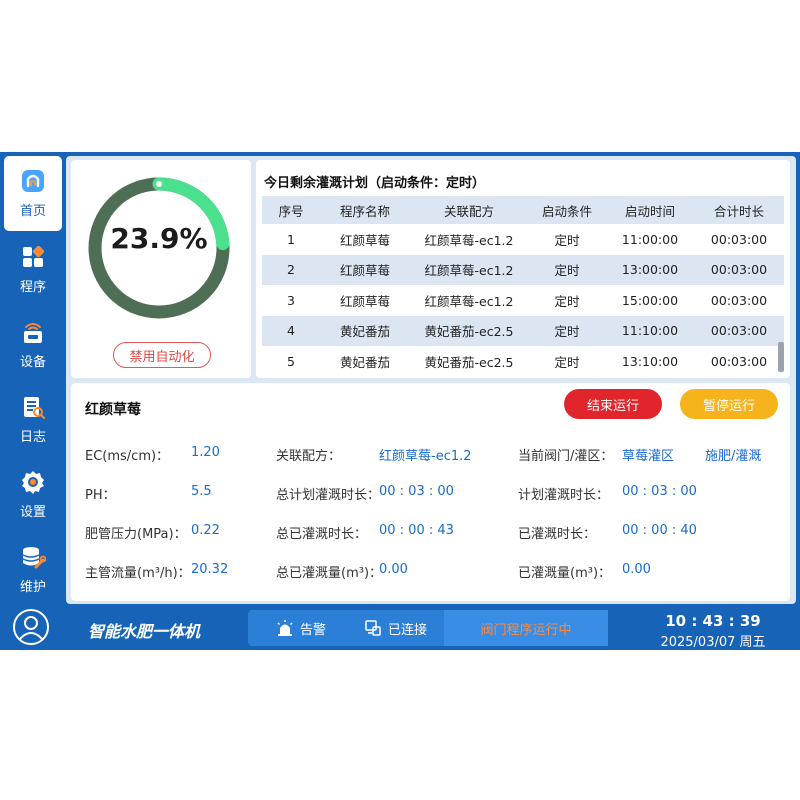 The image size is (800, 800). I want to click on run-status-text: 阀门程序运行中, so click(526, 630).